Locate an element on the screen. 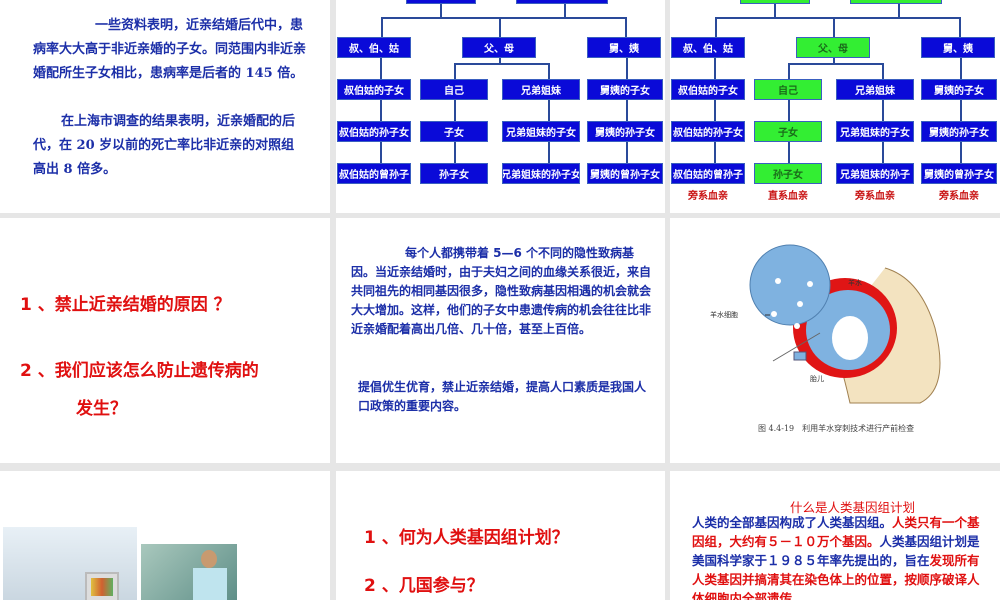 This screenshot has width=1000, height=600. question-1: 1 、禁止近亲结婚的原因 ？ is located at coordinates (125, 305).